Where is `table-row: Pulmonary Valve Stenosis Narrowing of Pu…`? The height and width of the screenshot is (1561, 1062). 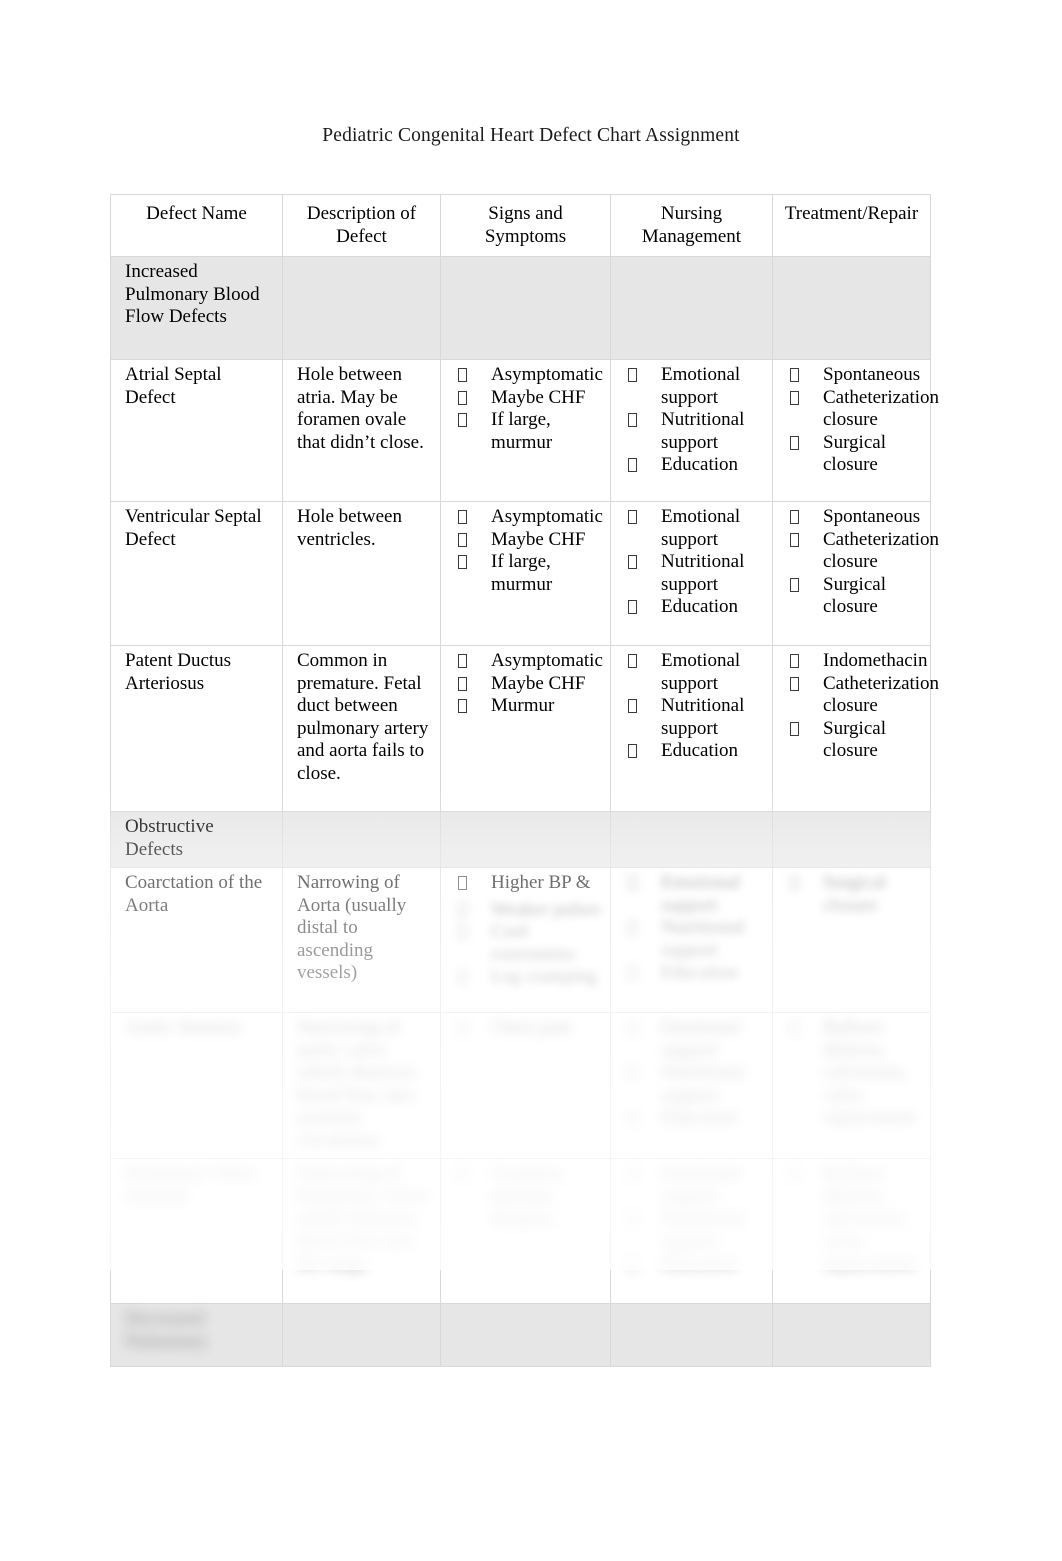
table-row: Pulmonary Valve Stenosis Narrowing of Pu… is located at coordinates (520, 1231).